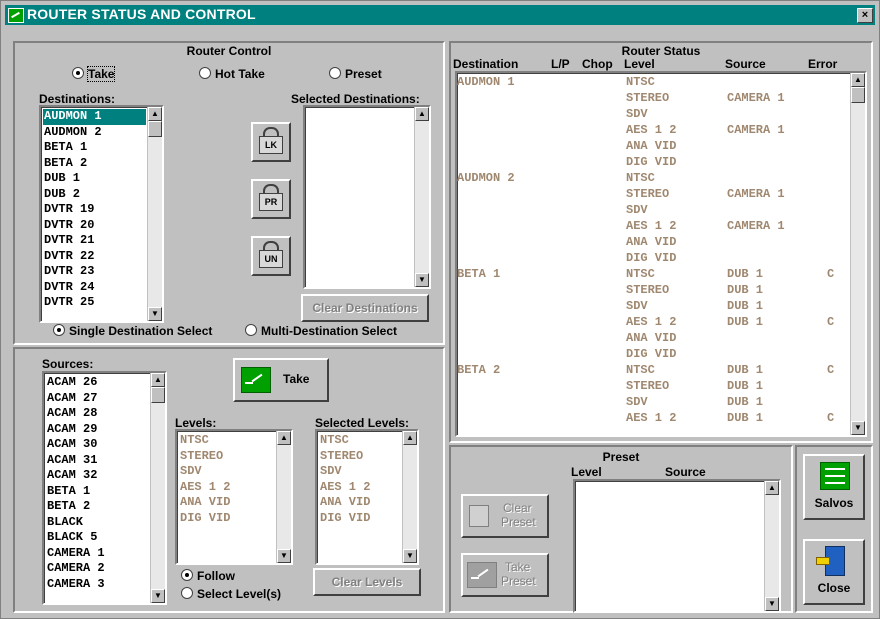 This screenshot has height=619, width=880. What do you see at coordinates (271, 256) in the screenshot?
I see `unlock-button: UN` at bounding box center [271, 256].